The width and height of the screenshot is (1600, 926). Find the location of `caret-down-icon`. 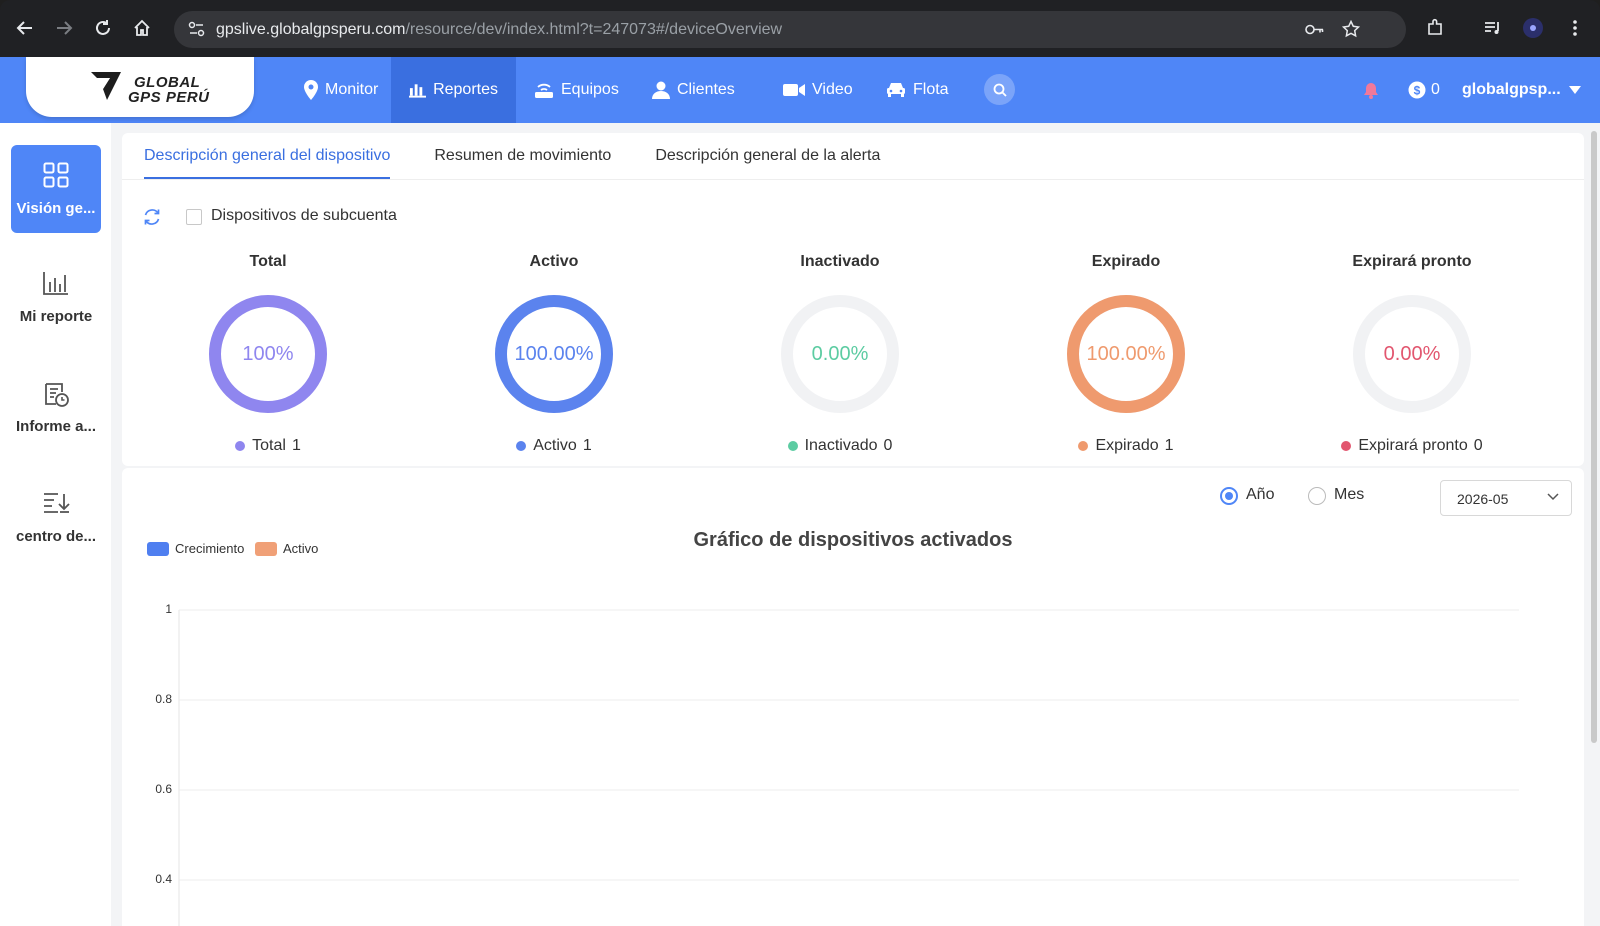

caret-down-icon is located at coordinates (1574, 90).